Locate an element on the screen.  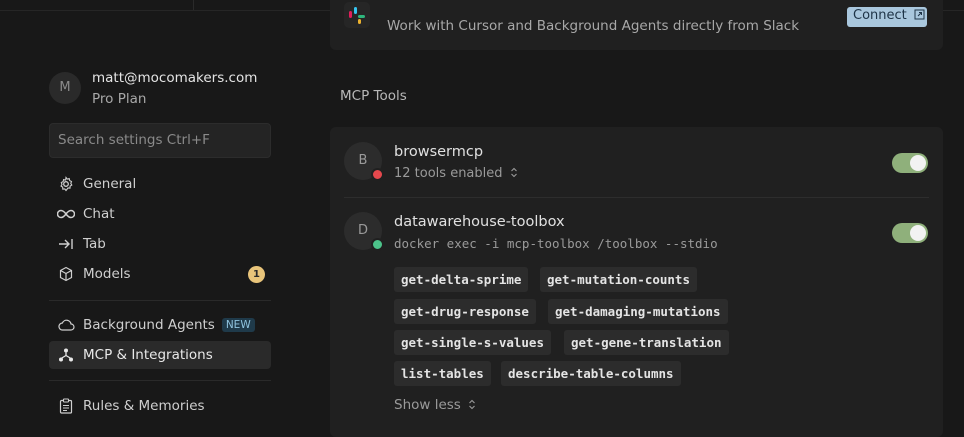
sidebar-item-label: Rules & Memories is located at coordinates (144, 406).